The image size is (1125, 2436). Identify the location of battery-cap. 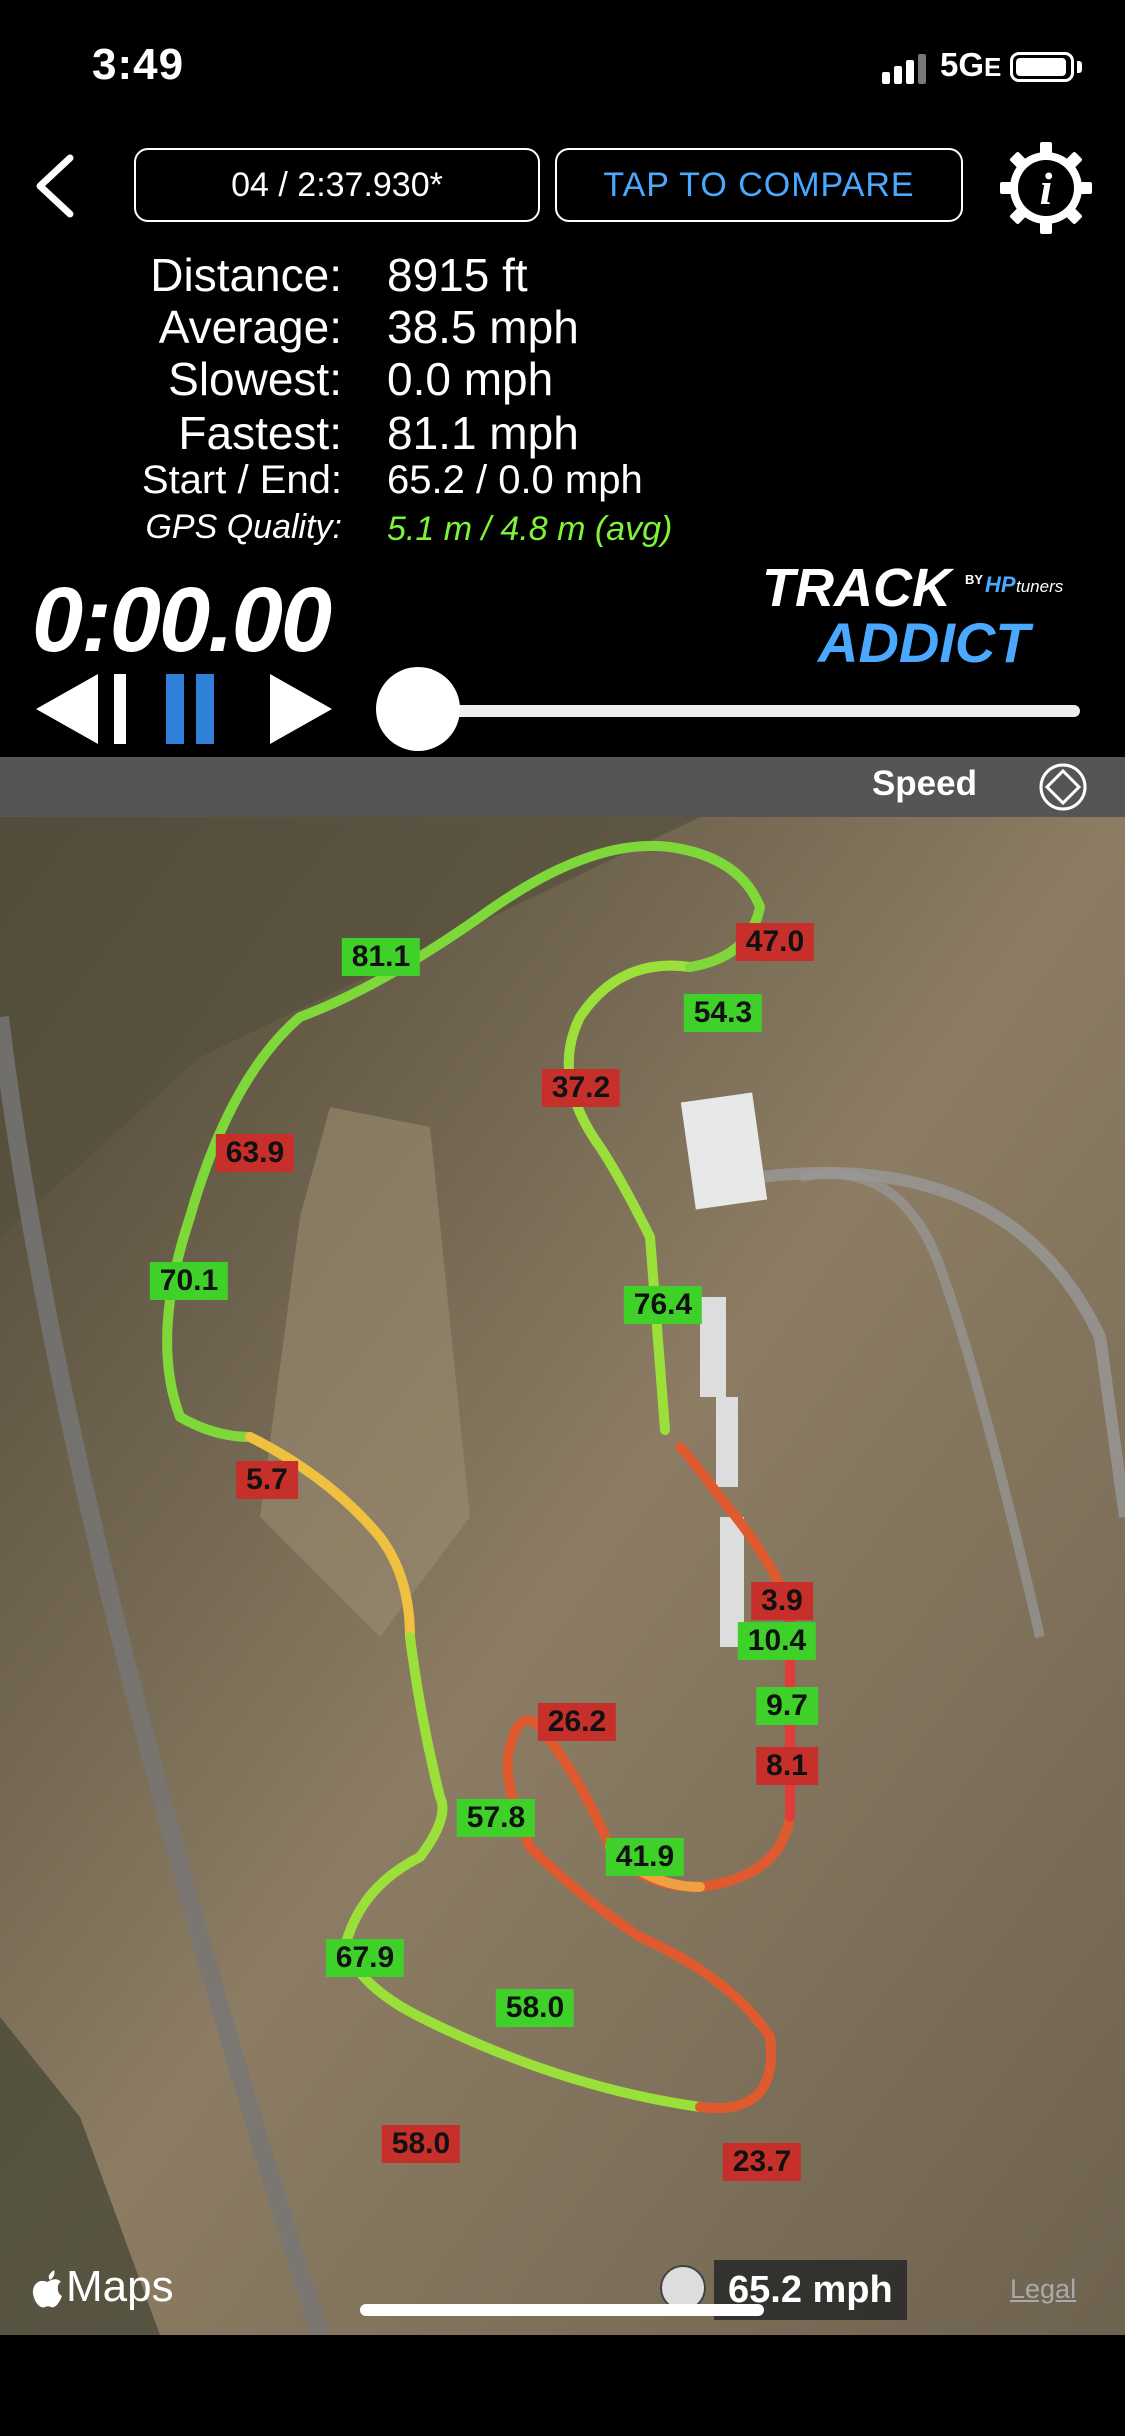
(1079, 67).